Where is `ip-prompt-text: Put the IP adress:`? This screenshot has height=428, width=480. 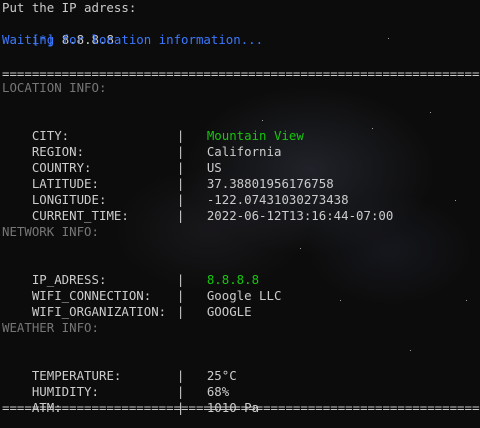 ip-prompt-text: Put the IP adress: is located at coordinates (69, 7).